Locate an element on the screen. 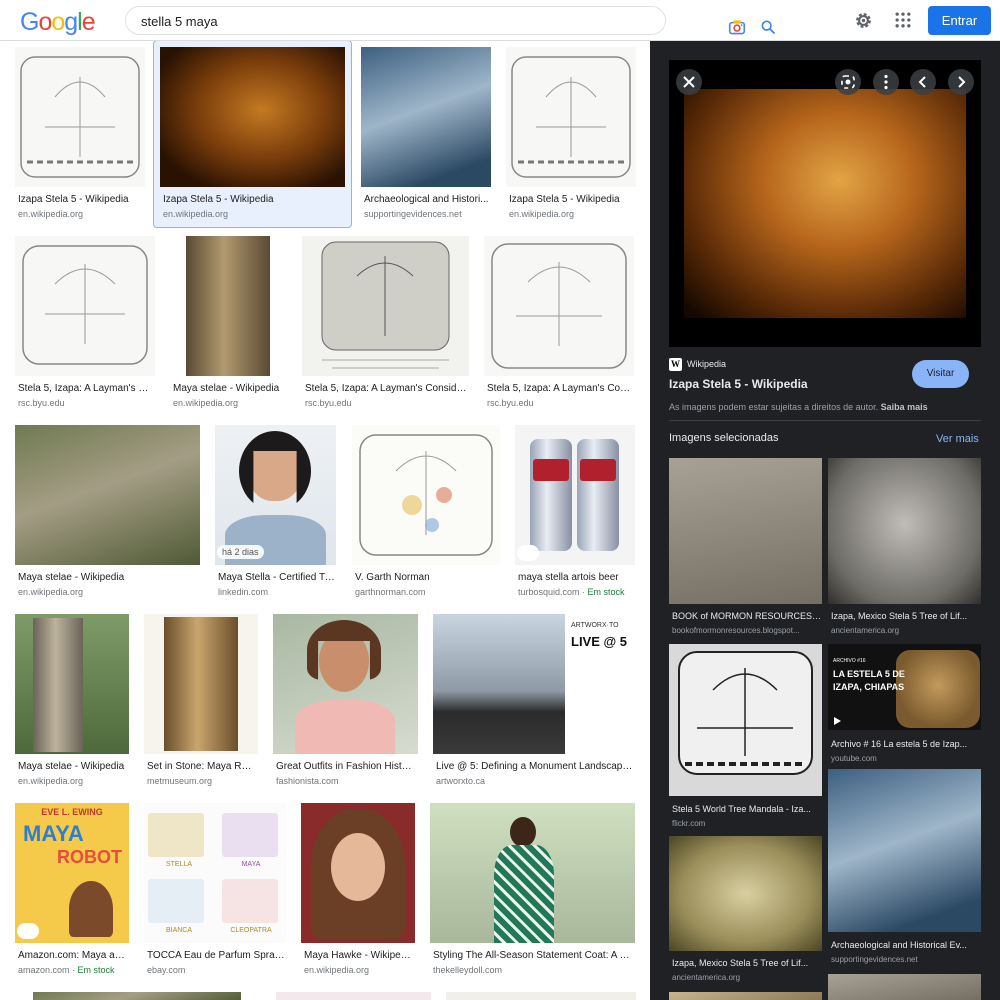  result-thumbnail: EVE L. EWING MAYA ROBOT is located at coordinates (72, 873).